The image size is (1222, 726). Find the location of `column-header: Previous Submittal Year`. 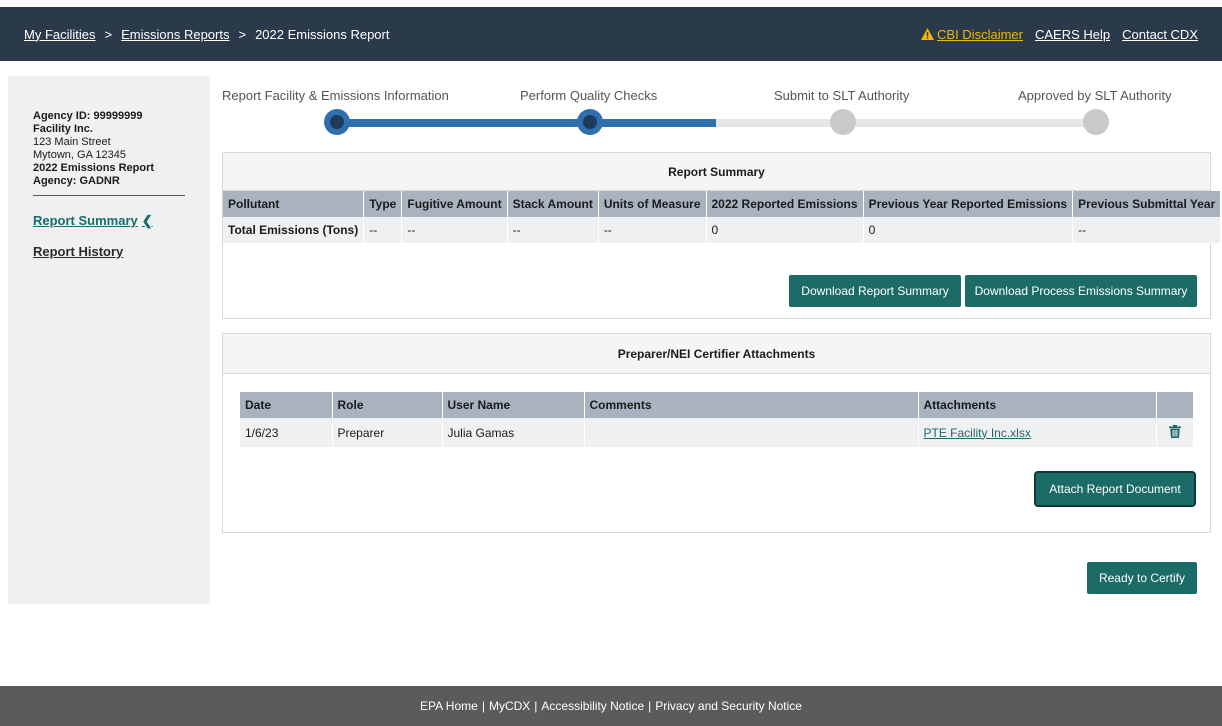

column-header: Previous Submittal Year is located at coordinates (1147, 204).